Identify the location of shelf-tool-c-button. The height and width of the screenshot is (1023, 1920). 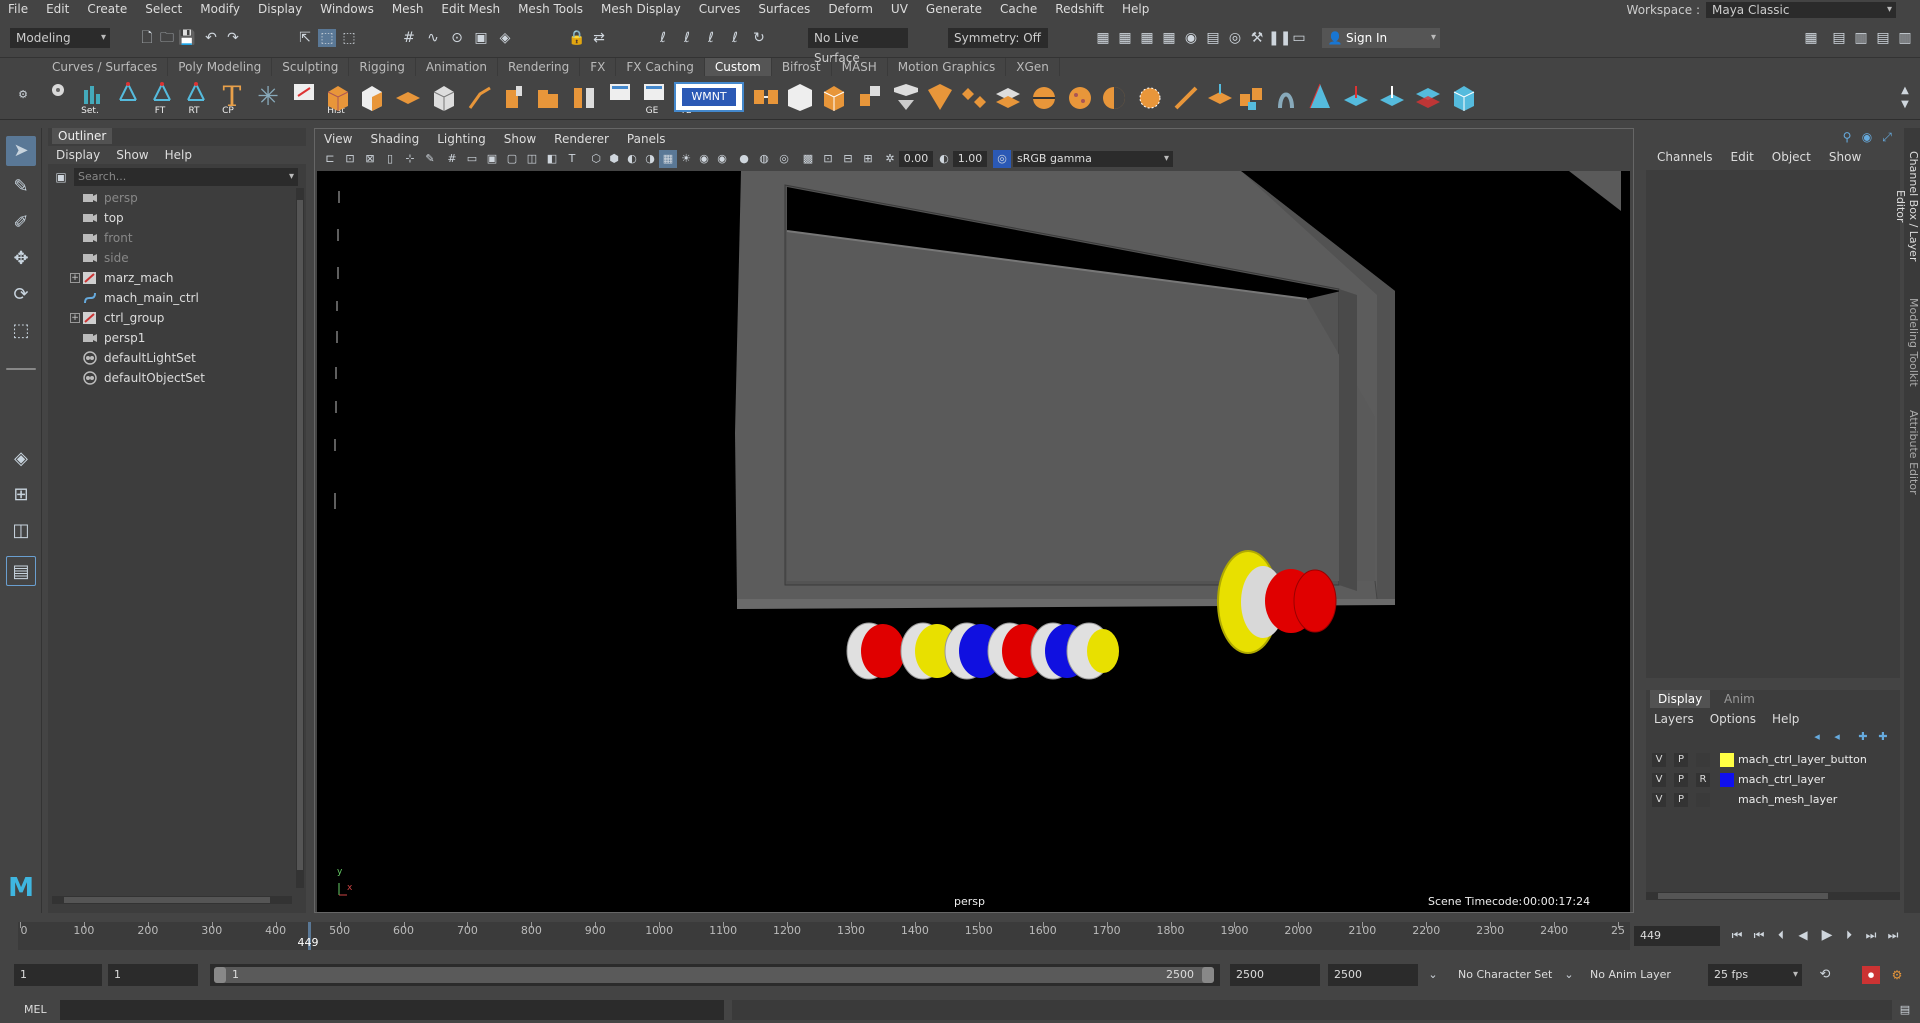
(834, 97).